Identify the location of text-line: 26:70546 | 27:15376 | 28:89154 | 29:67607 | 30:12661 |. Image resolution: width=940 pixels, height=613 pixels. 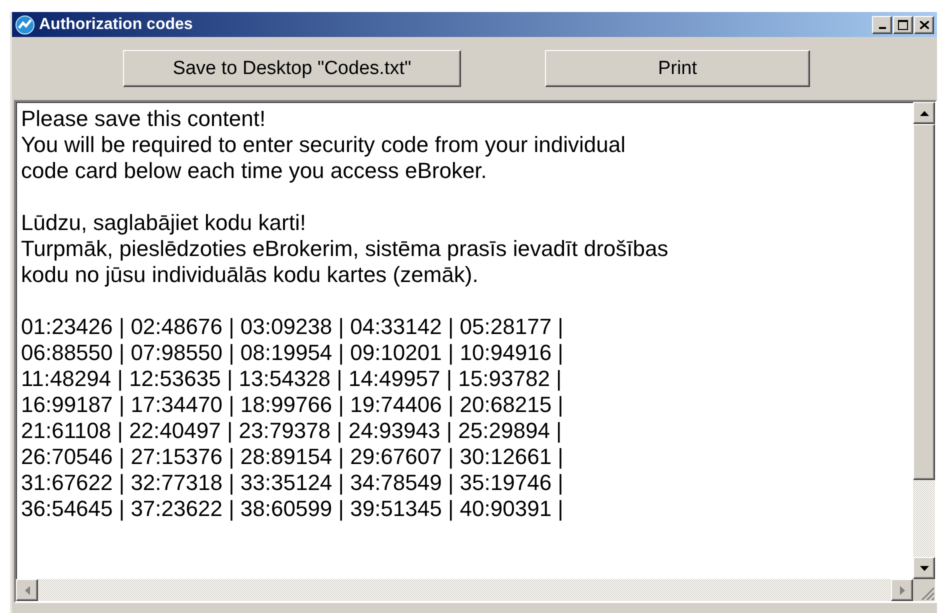
(292, 457).